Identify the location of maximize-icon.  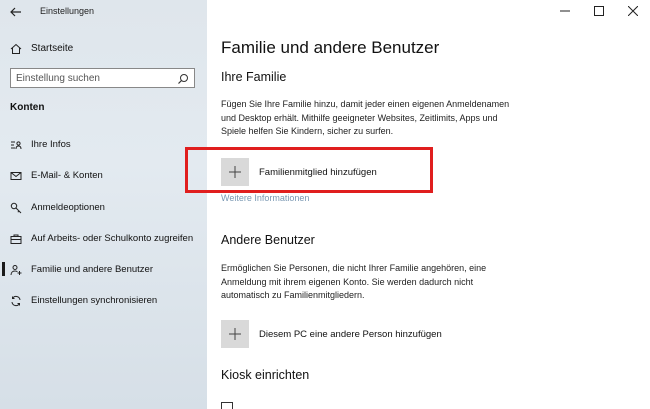
(599, 11).